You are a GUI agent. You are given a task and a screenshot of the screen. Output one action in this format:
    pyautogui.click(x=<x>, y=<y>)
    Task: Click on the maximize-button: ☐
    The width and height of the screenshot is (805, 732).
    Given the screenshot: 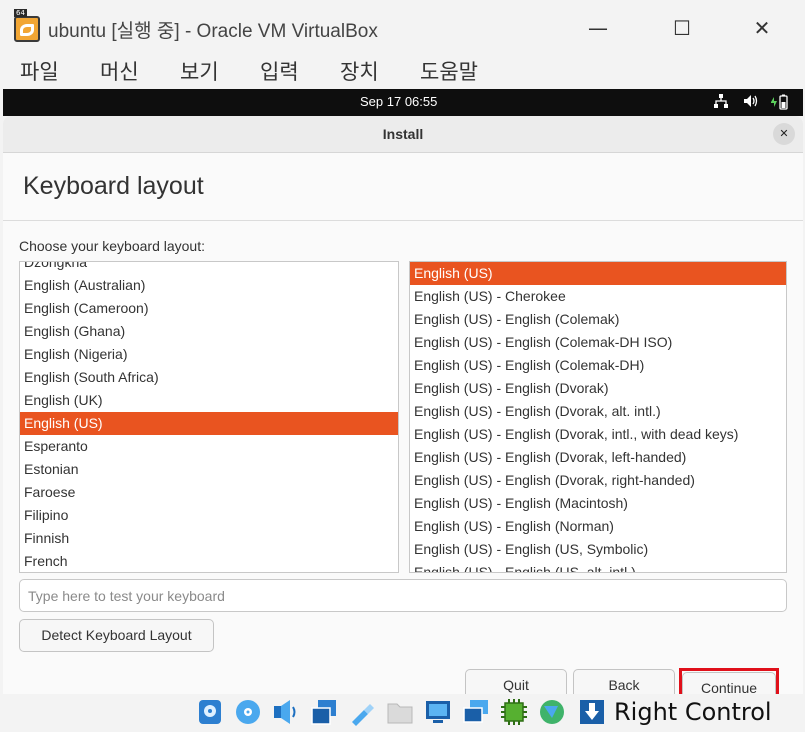 What is the action you would take?
    pyautogui.click(x=682, y=28)
    